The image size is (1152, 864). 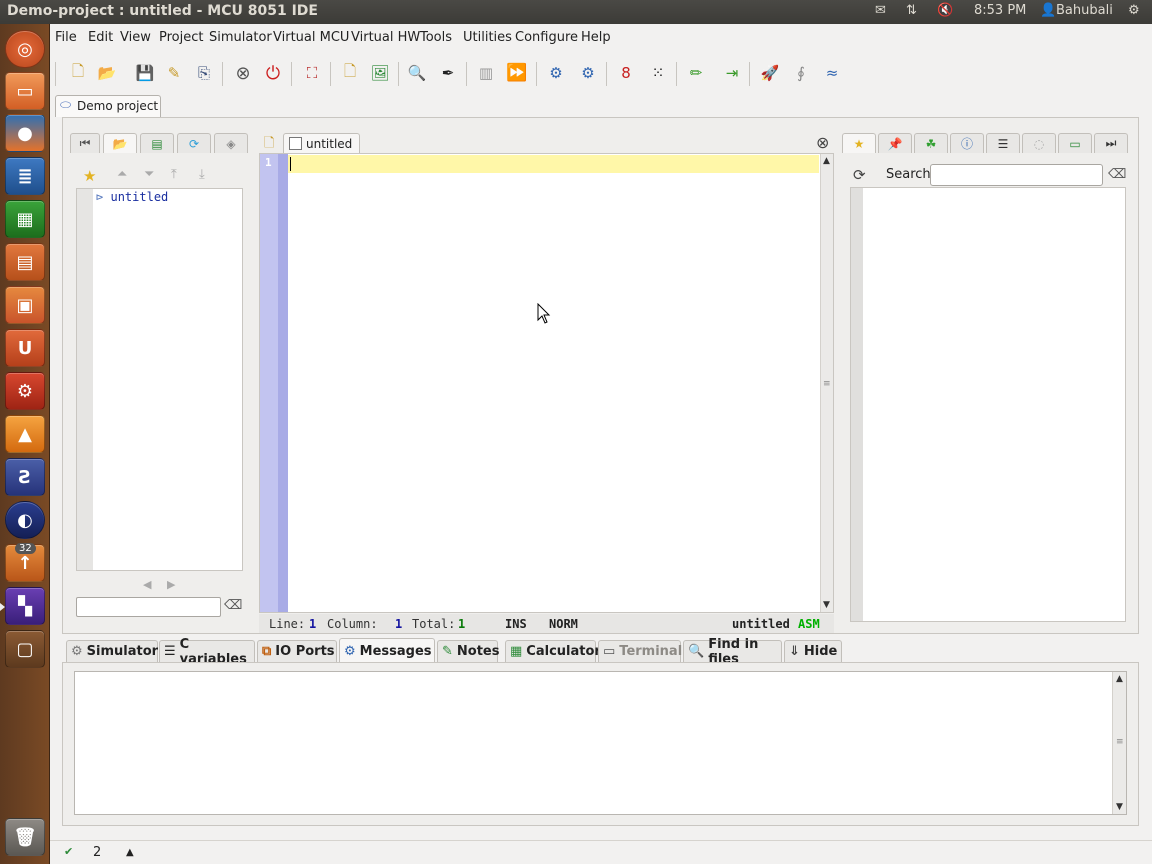 I want to click on new-project-icon: 🗋, so click(x=350, y=73).